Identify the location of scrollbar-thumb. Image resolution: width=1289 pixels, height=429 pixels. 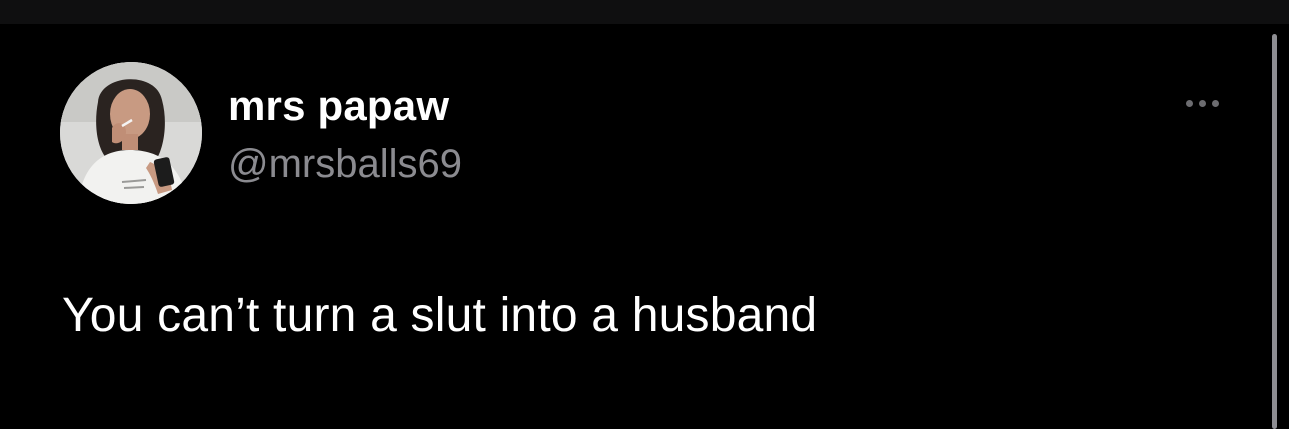
(1274, 231).